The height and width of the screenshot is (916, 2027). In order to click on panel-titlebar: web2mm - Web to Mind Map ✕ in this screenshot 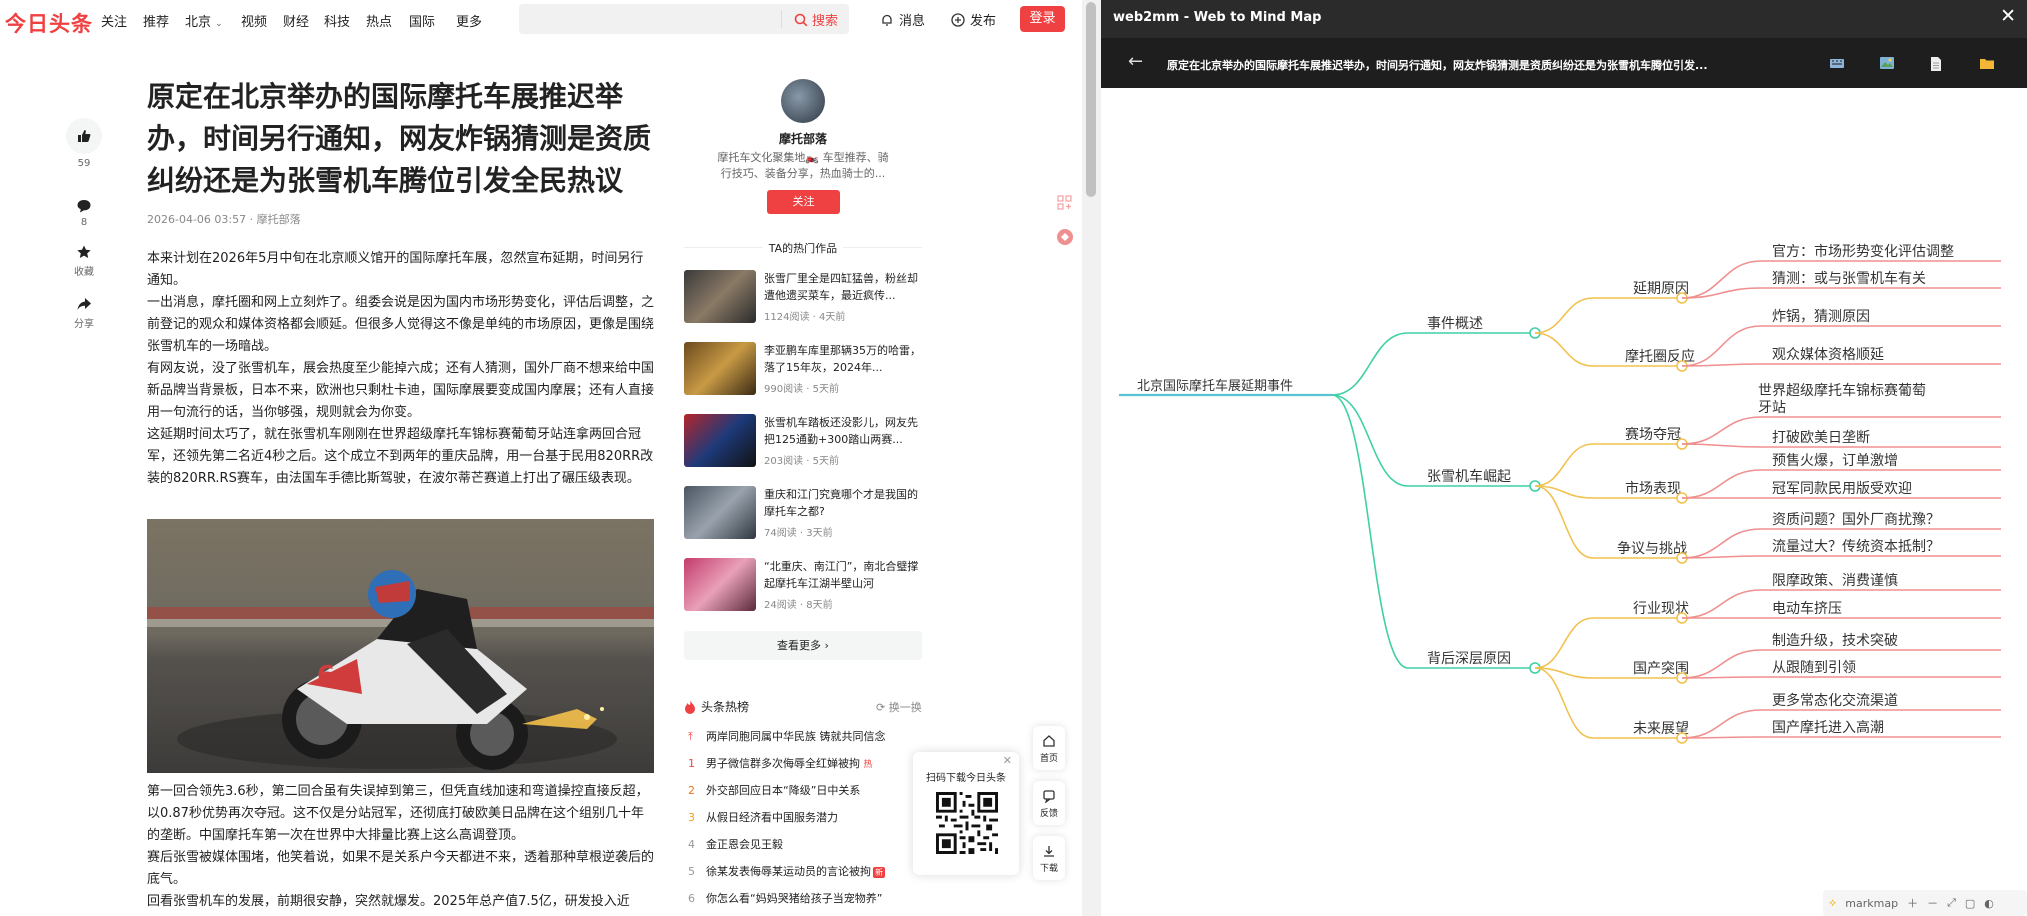, I will do `click(1564, 19)`.